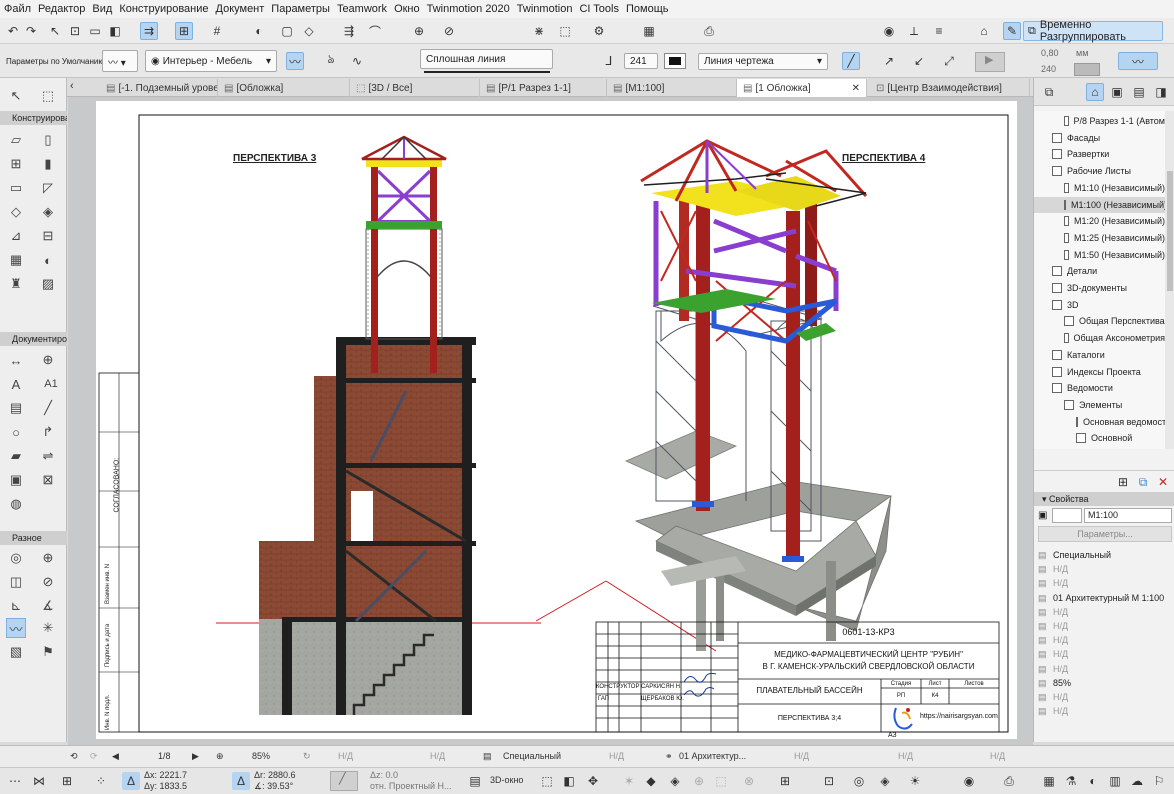  What do you see at coordinates (419, 31) in the screenshot?
I see `section-icon: ⊕` at bounding box center [419, 31].